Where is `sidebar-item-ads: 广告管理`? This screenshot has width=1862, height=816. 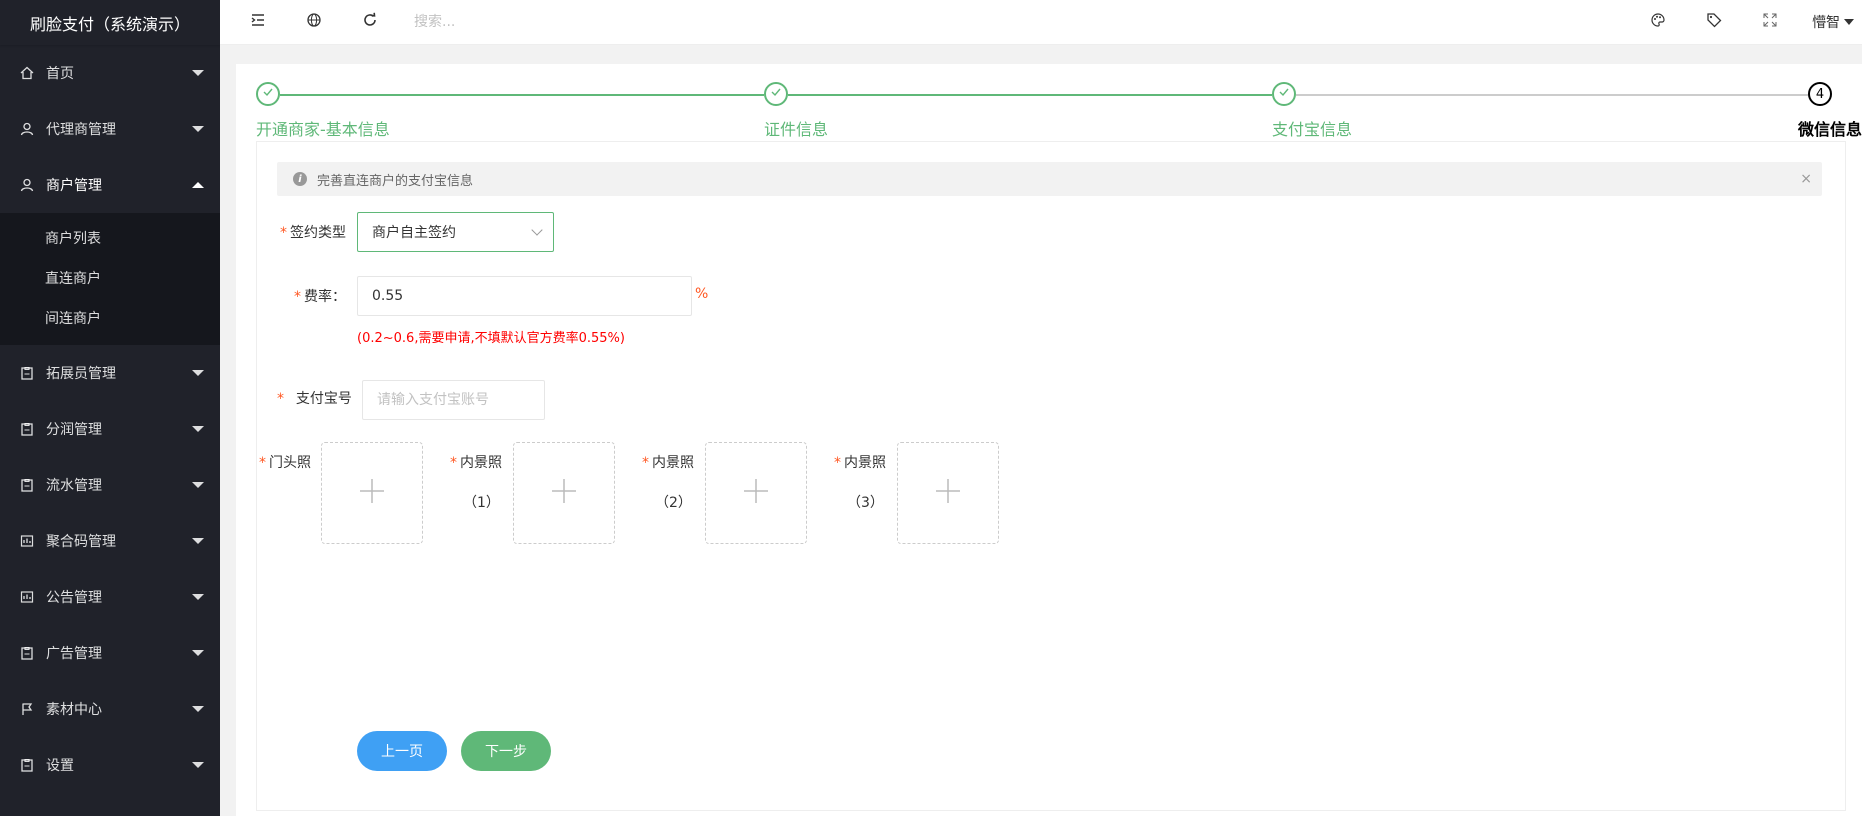 sidebar-item-ads: 广告管理 is located at coordinates (110, 653).